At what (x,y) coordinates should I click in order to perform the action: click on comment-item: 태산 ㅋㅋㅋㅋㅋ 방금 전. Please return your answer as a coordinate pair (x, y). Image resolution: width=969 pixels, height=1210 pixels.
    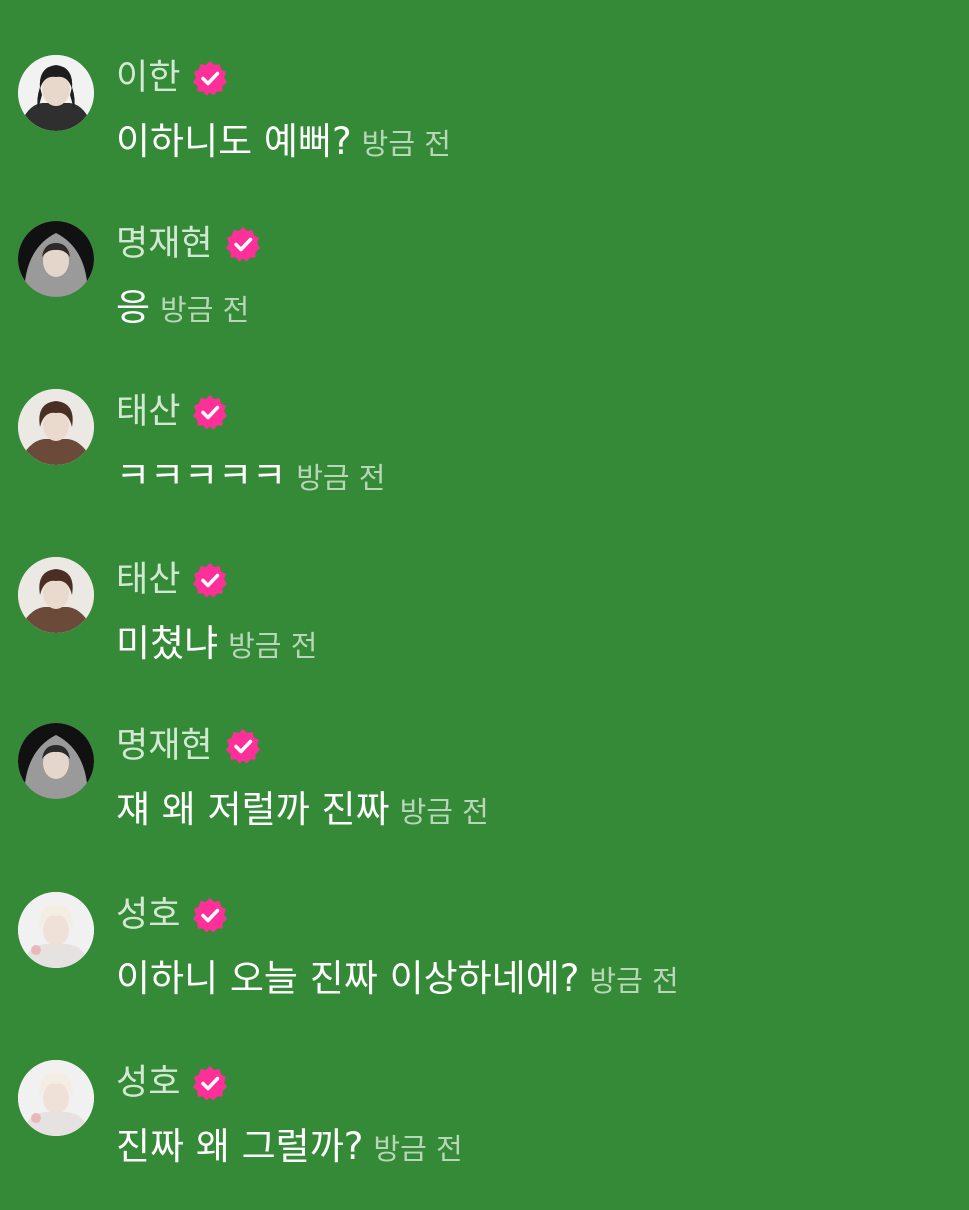
    Looking at the image, I should click on (483, 464).